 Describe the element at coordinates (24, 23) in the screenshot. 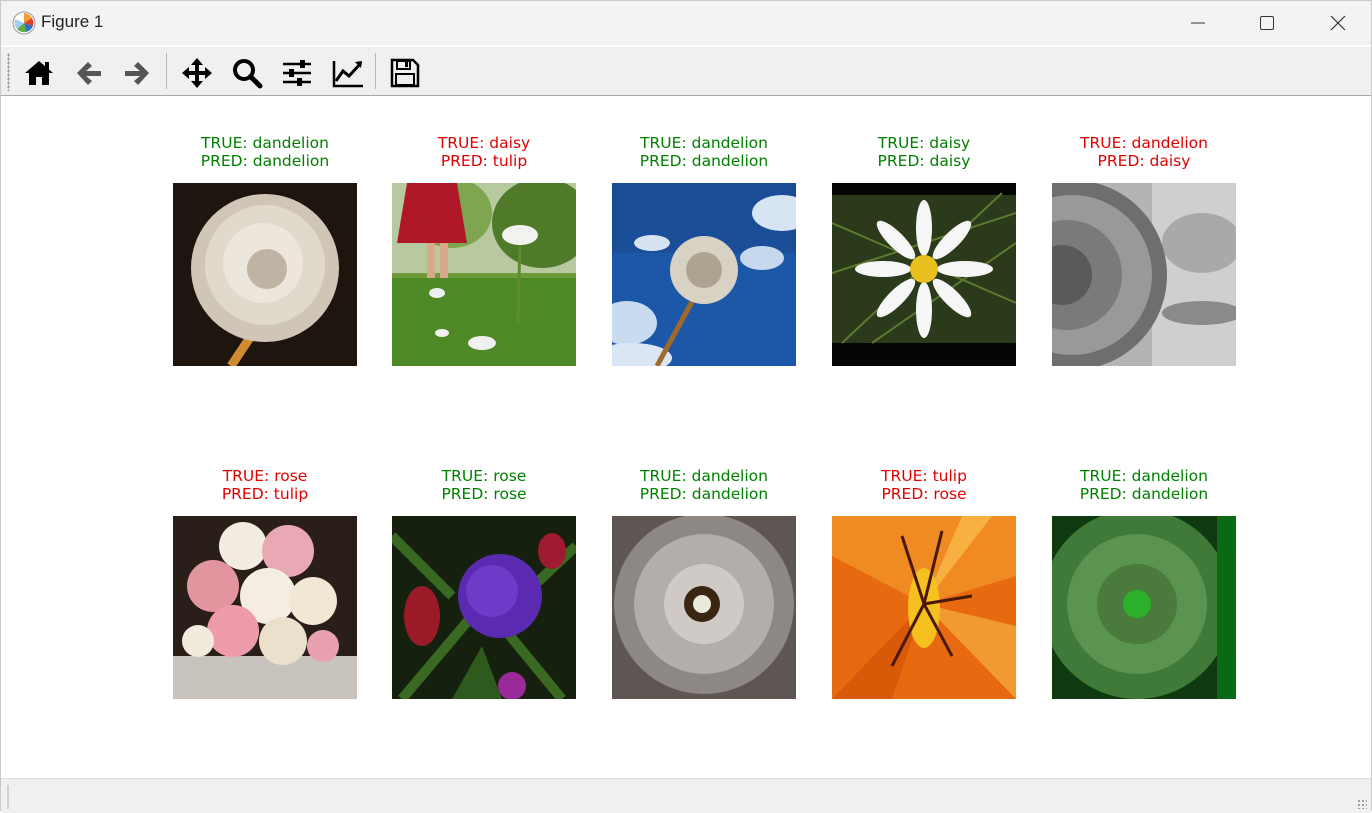

I see `matplotlib-logo-icon` at that location.